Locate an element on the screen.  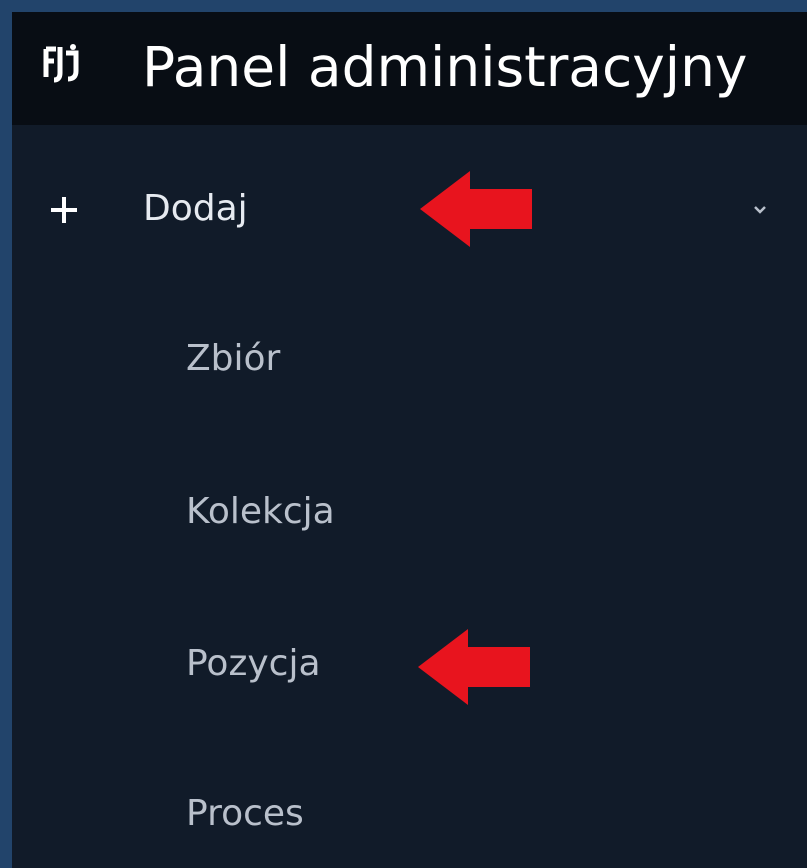
sidebar-subitem-label: Zbiór is located at coordinates (233, 358).